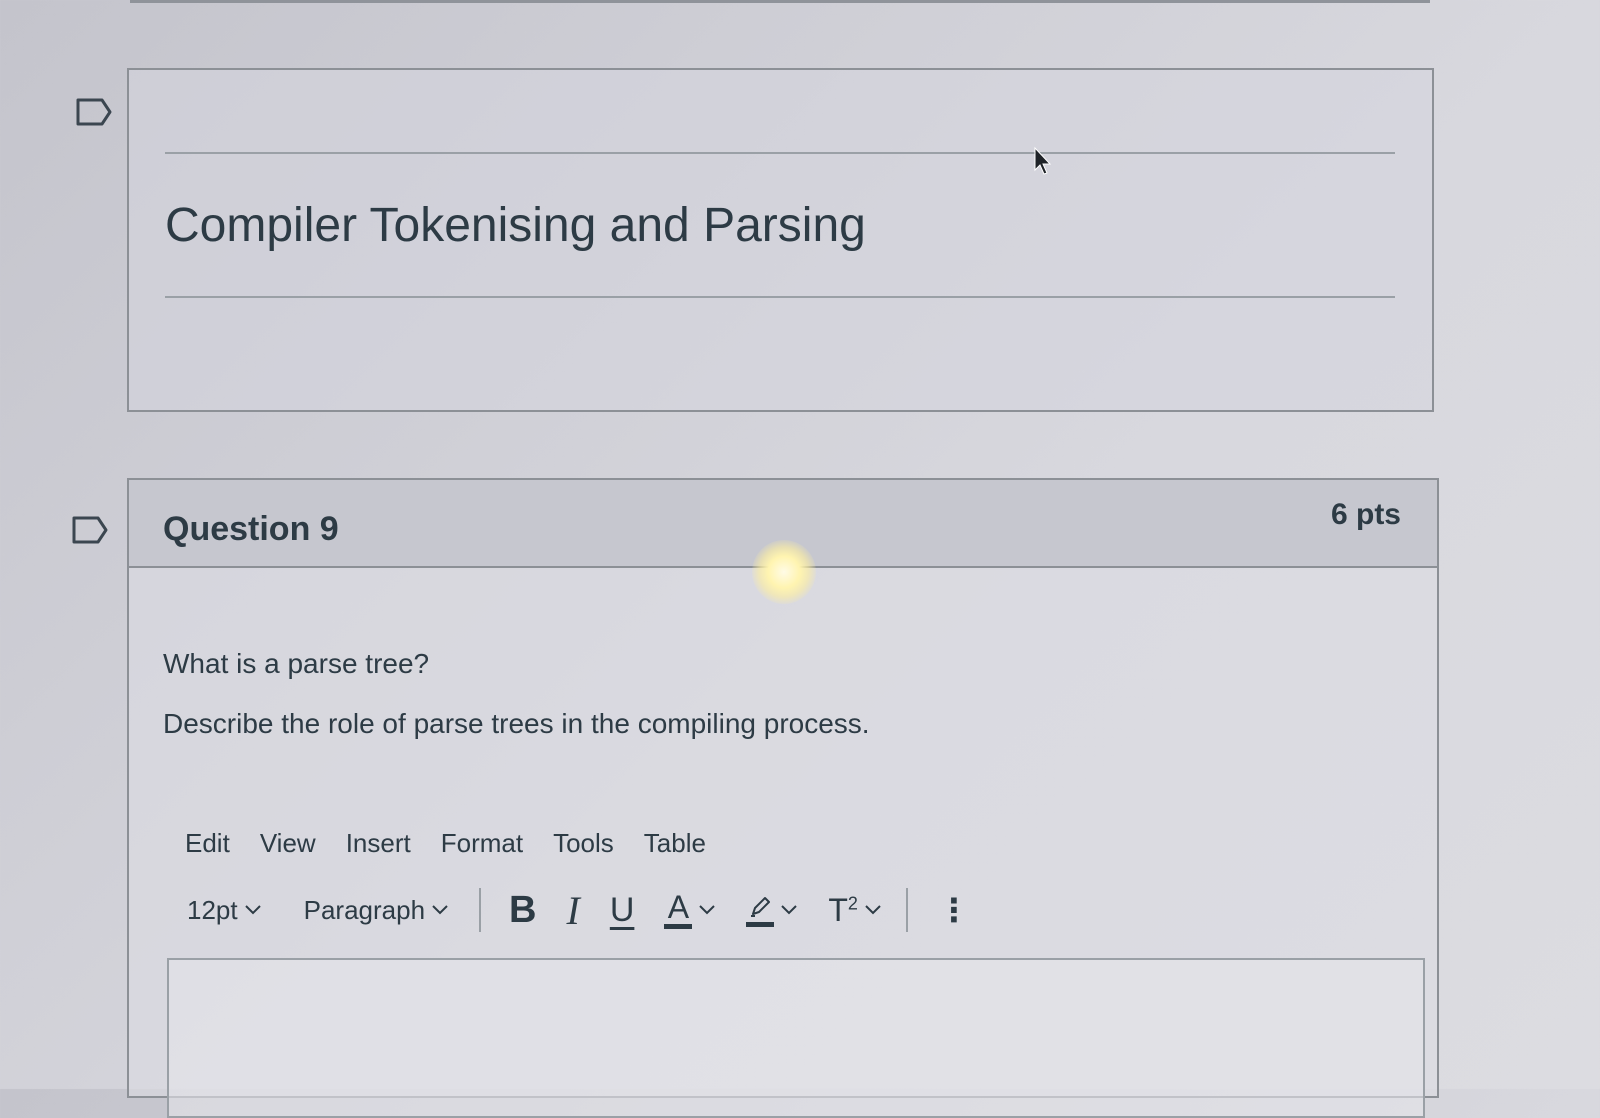 This screenshot has width=1600, height=1118. Describe the element at coordinates (207, 843) in the screenshot. I see `menu-edit: Edit` at that location.